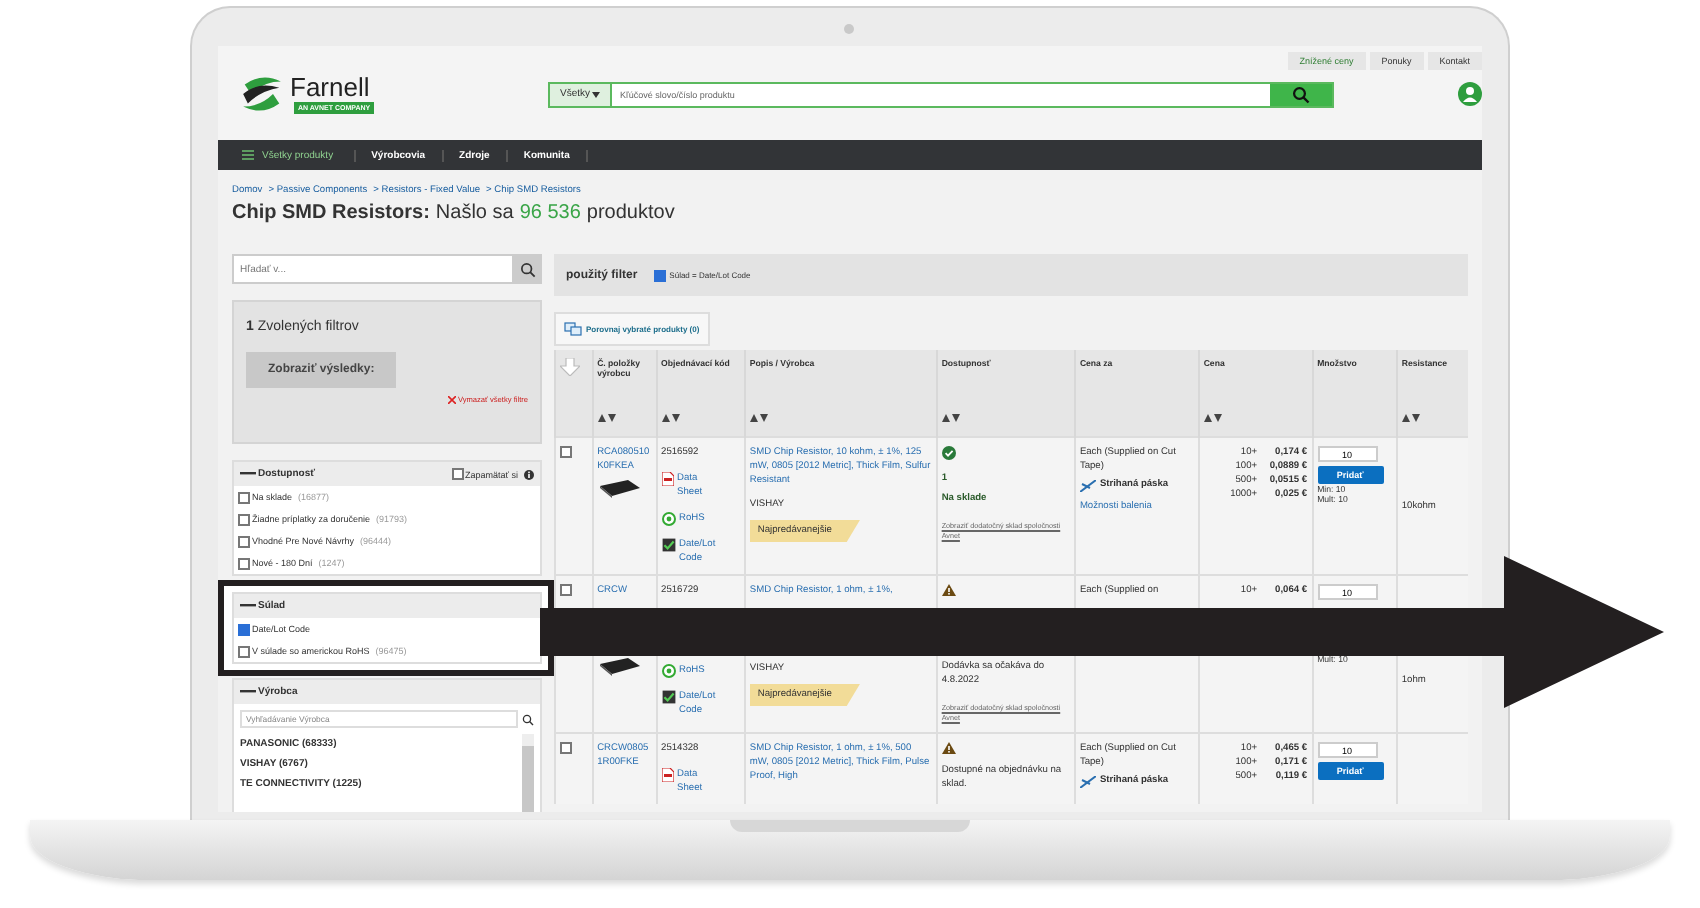 The width and height of the screenshot is (1700, 908). I want to click on scrollbar, so click(528, 773).